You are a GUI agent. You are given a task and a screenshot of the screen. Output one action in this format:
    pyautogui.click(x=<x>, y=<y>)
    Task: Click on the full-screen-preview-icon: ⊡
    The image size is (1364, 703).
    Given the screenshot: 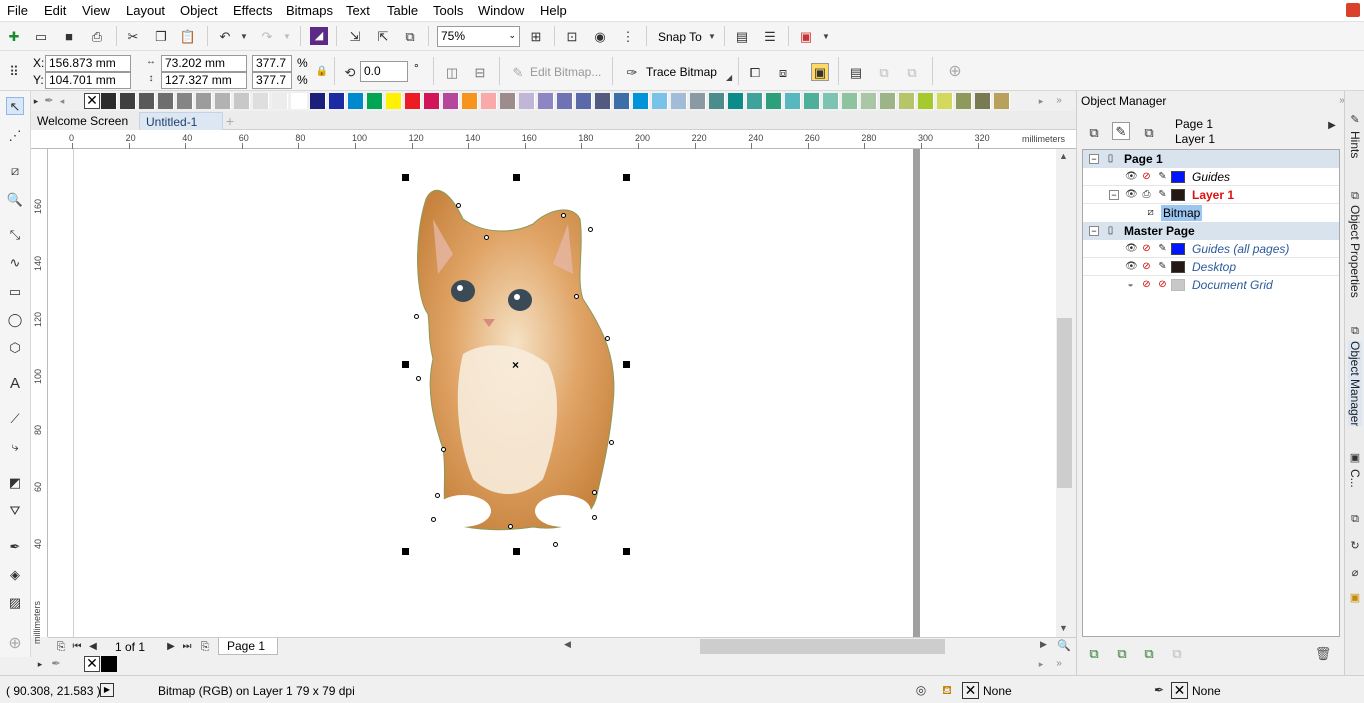 What is the action you would take?
    pyautogui.click(x=572, y=36)
    